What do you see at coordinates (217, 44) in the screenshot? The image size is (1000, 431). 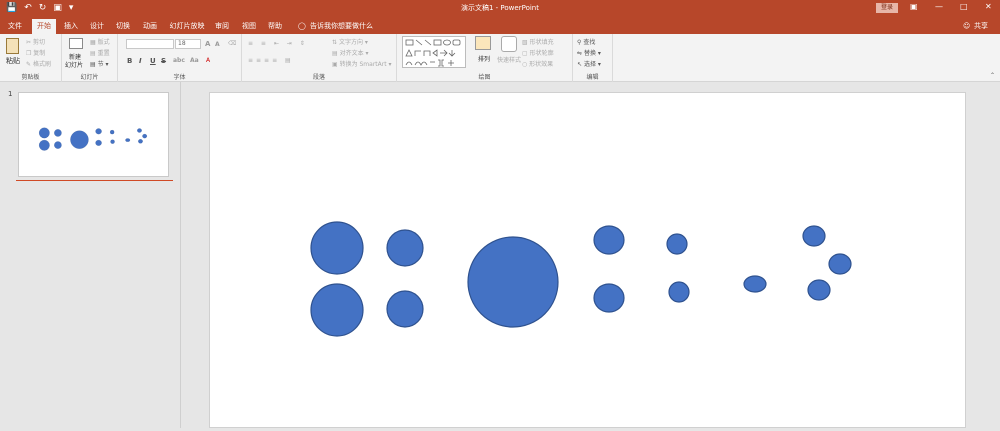 I see `shrink-font-button: A` at bounding box center [217, 44].